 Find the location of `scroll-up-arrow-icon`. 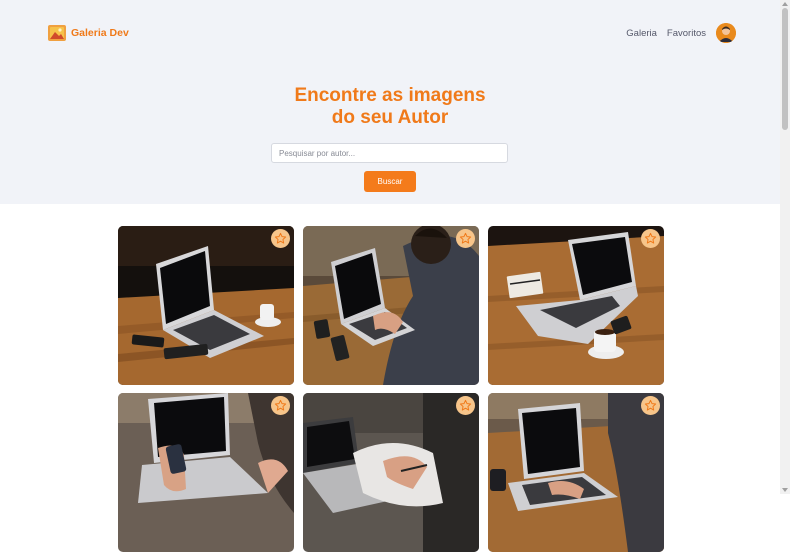

scroll-up-arrow-icon is located at coordinates (785, 4).